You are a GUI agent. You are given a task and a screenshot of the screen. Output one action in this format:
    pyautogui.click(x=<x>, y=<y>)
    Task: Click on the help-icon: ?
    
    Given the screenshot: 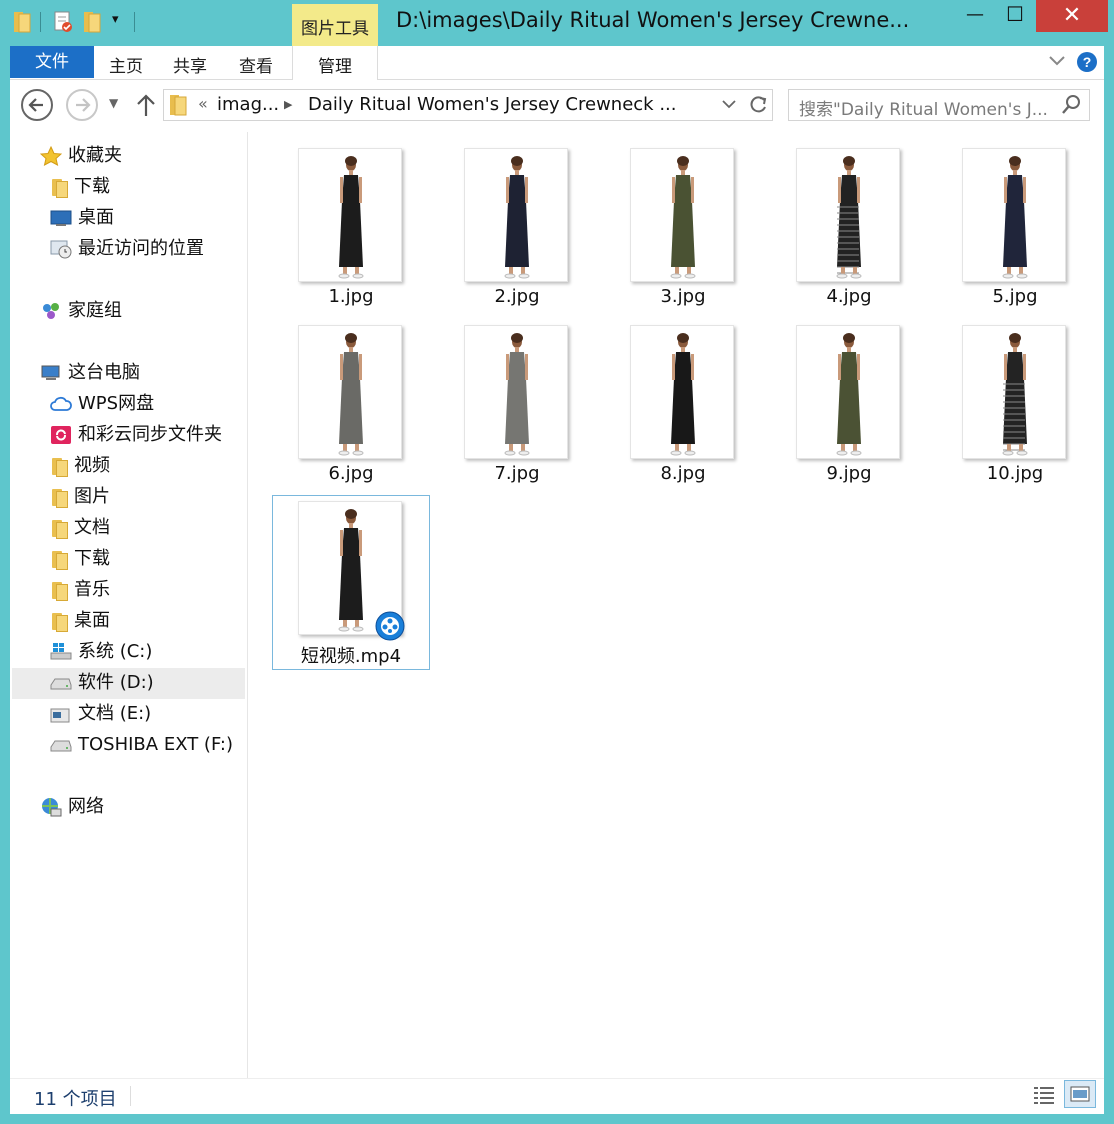 What is the action you would take?
    pyautogui.click(x=1087, y=64)
    